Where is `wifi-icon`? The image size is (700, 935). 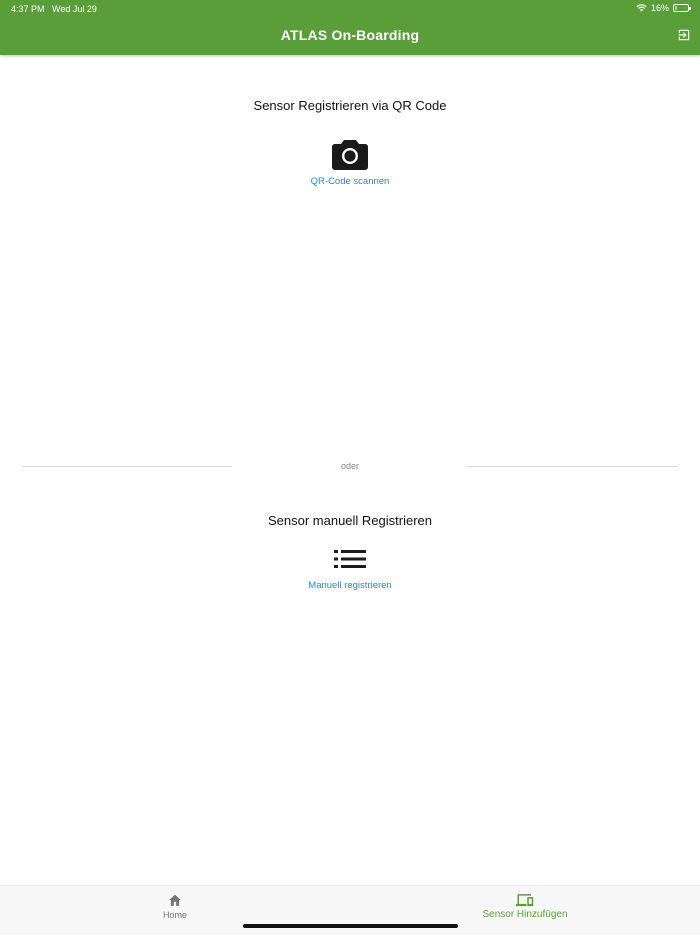 wifi-icon is located at coordinates (641, 8).